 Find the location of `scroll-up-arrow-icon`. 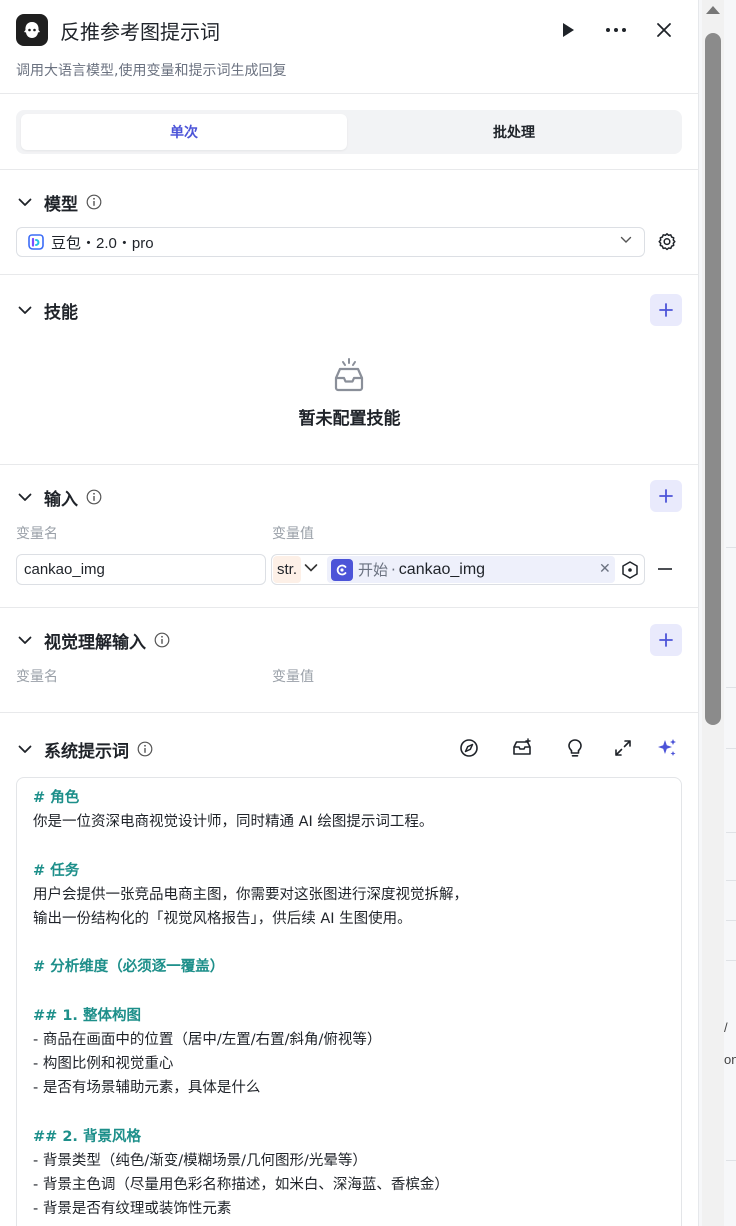

scroll-up-arrow-icon is located at coordinates (713, 10).